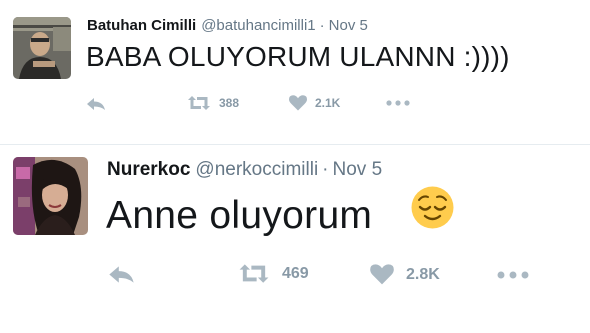 The width and height of the screenshot is (590, 333). Describe the element at coordinates (148, 169) in the screenshot. I see `author-name: Nurerkoc` at that location.